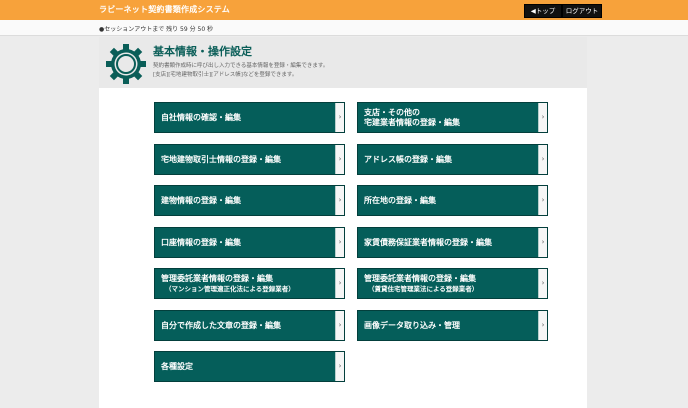  What do you see at coordinates (221, 325) in the screenshot?
I see `menu-button-label: 自分で作成した文章の登録・編集` at bounding box center [221, 325].